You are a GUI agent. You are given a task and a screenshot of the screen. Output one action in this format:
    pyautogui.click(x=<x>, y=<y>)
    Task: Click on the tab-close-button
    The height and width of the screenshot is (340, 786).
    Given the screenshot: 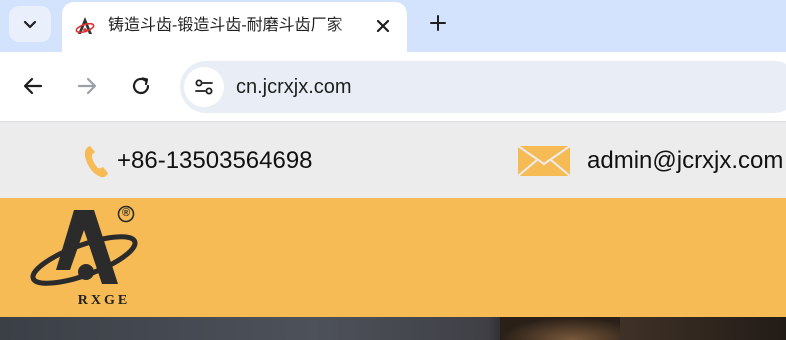 What is the action you would take?
    pyautogui.click(x=383, y=26)
    